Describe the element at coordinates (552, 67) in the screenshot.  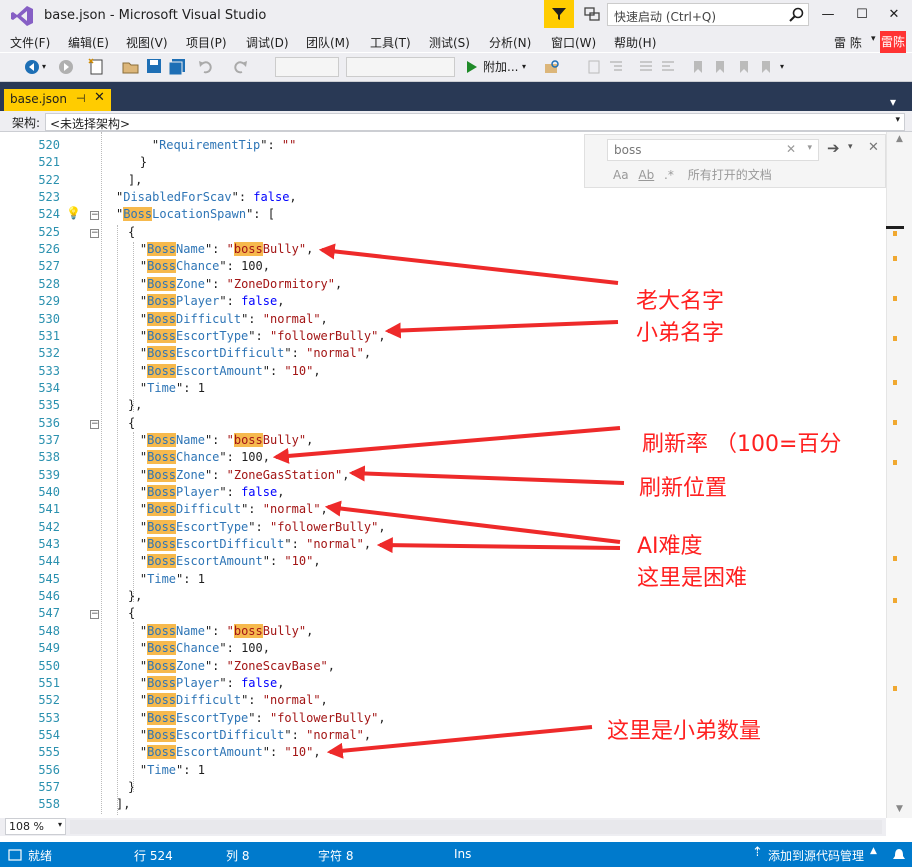
I see `find-in-files-icon` at that location.